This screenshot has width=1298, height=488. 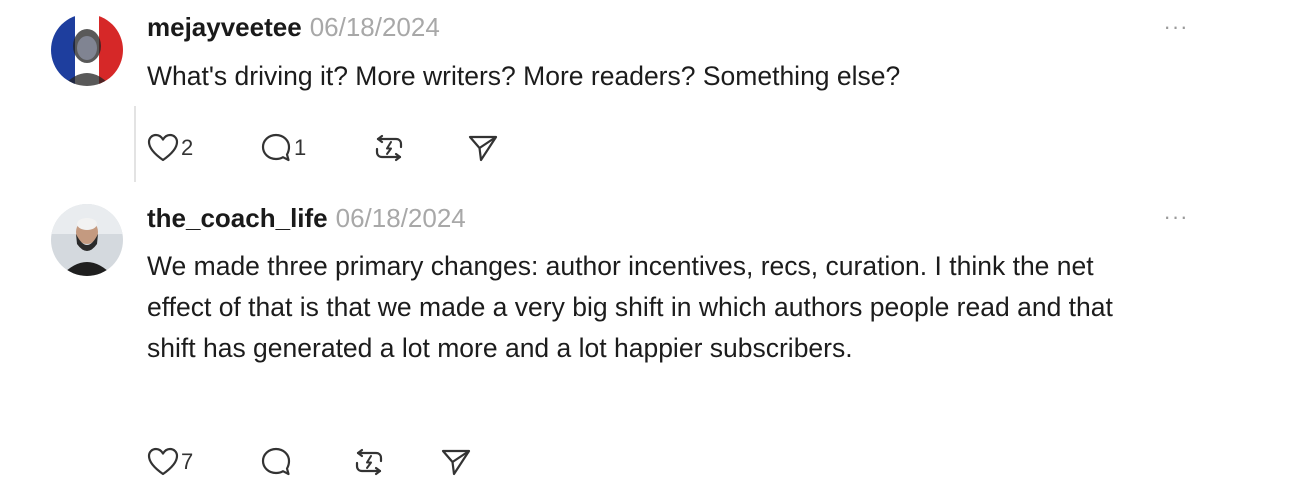 What do you see at coordinates (300, 147) in the screenshot?
I see `reply-count: 1` at bounding box center [300, 147].